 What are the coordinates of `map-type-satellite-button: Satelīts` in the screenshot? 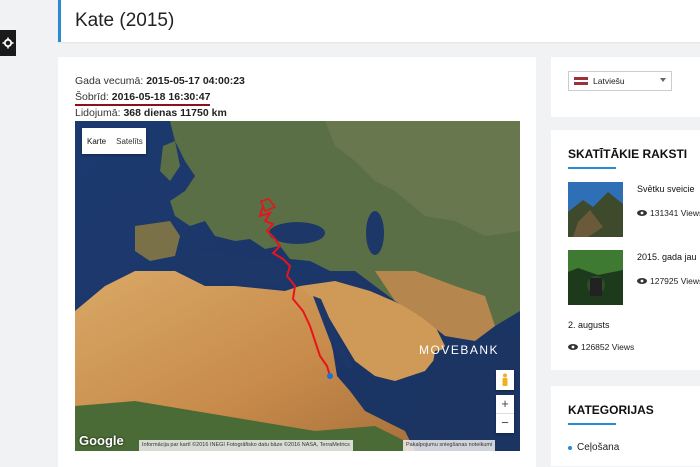 It's located at (129, 141).